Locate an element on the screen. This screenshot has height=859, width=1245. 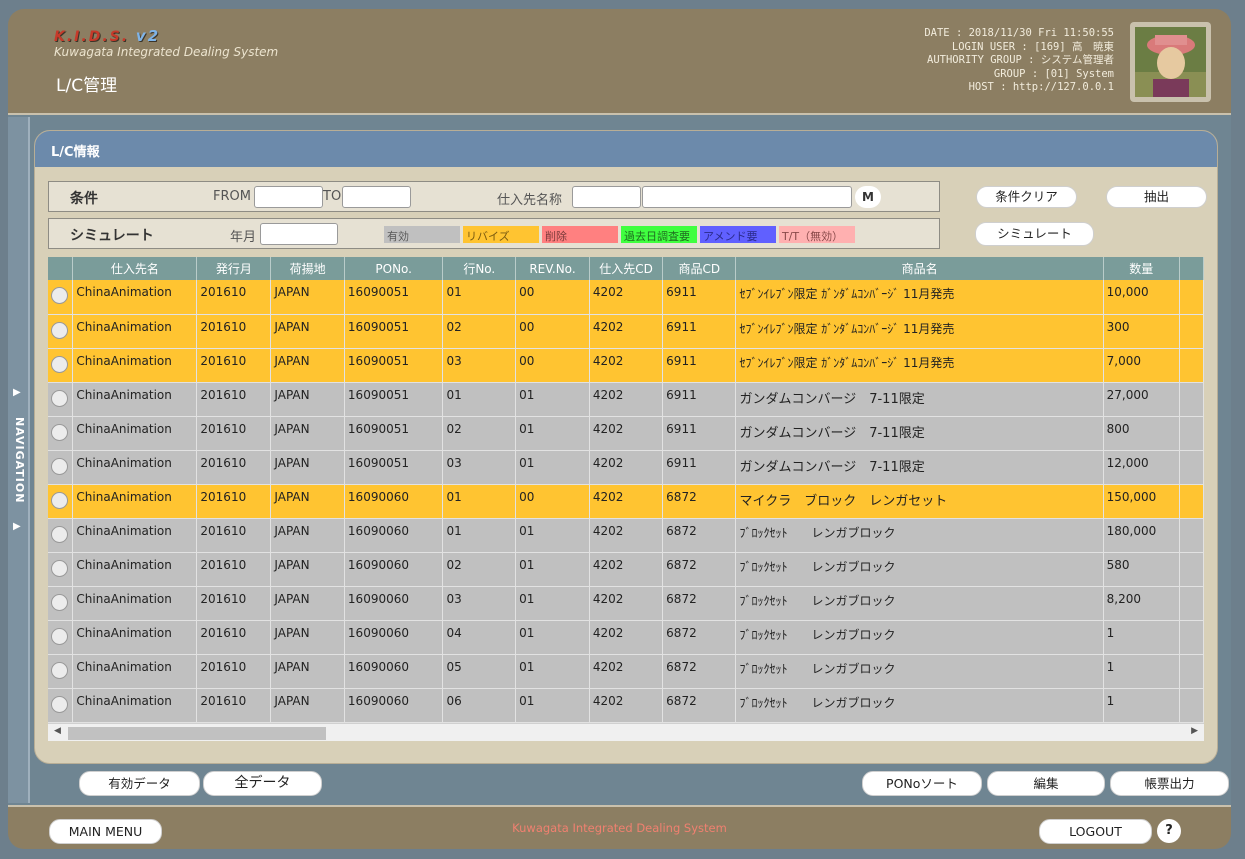
column-header: 発行月 is located at coordinates (234, 268).